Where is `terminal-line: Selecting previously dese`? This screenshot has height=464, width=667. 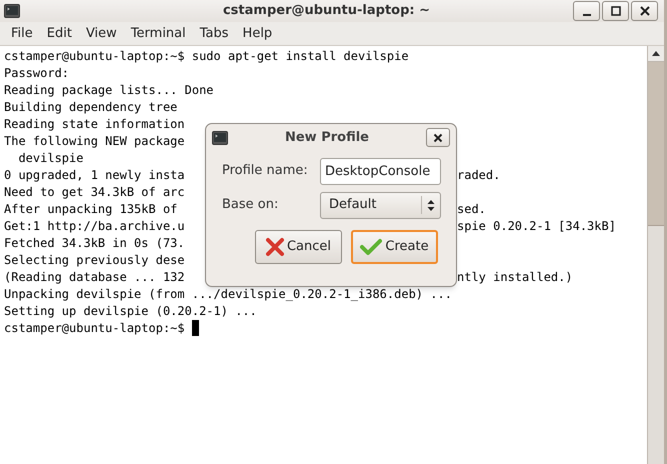
terminal-line: Selecting previously dese is located at coordinates (94, 260).